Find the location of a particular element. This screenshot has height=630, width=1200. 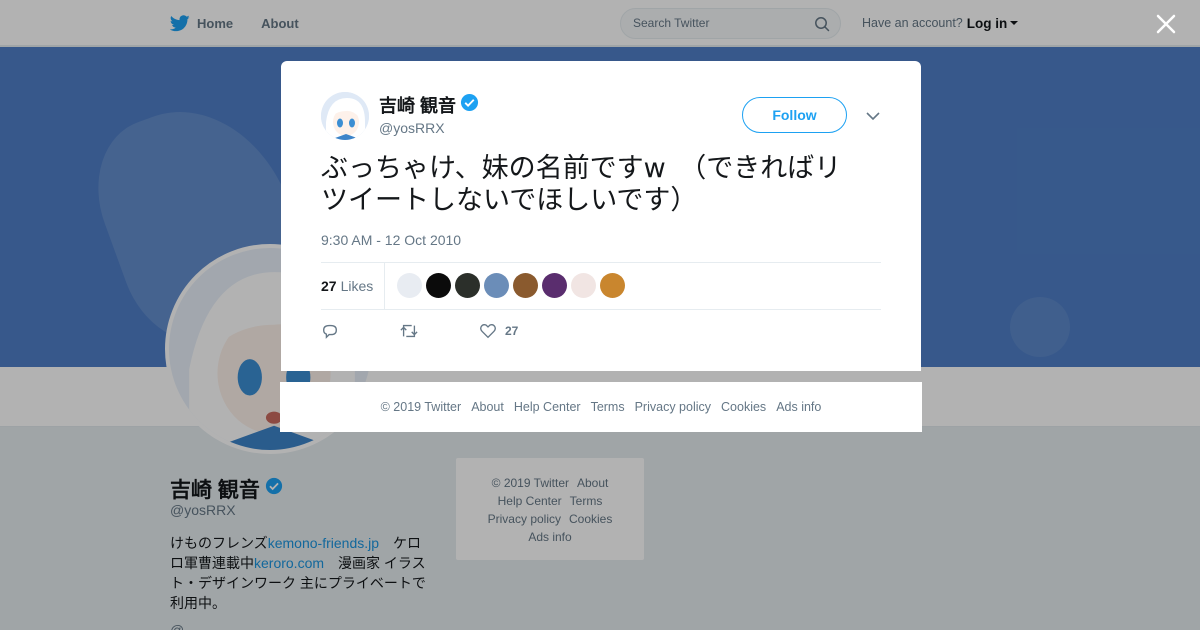

footer-privacy-link: Privacy policy is located at coordinates (673, 407).